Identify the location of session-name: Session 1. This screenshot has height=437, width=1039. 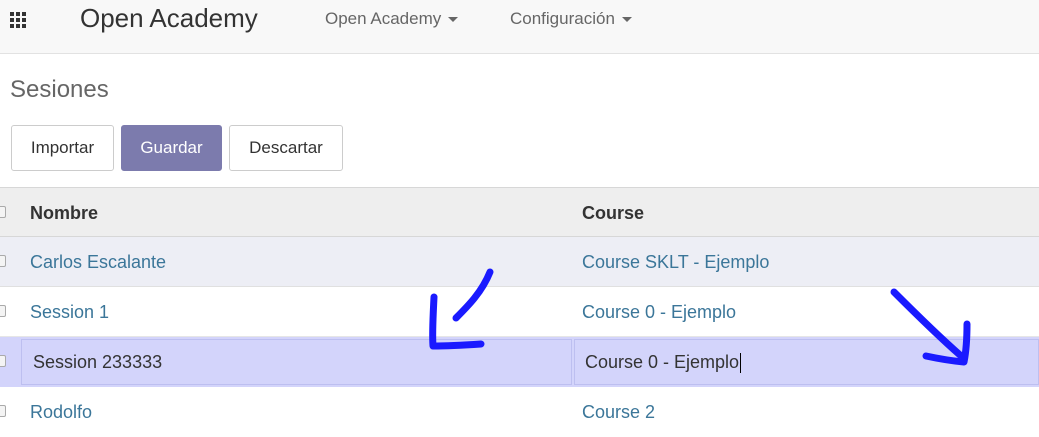
(69, 312).